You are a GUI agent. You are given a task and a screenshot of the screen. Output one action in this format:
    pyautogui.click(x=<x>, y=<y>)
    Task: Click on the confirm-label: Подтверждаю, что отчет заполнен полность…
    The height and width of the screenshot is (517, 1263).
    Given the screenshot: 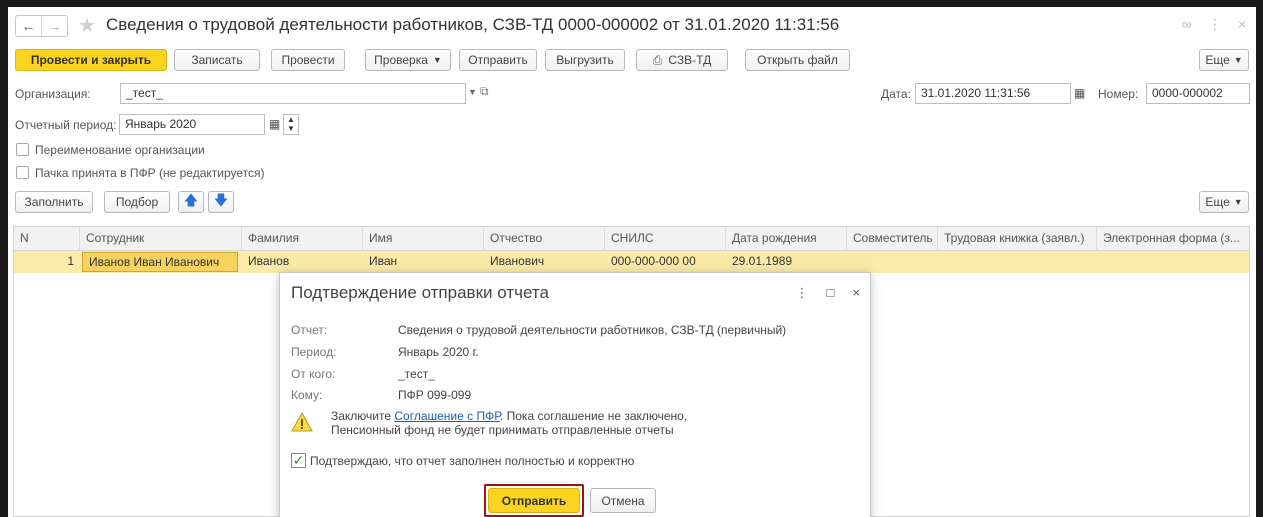 What is the action you would take?
    pyautogui.click(x=472, y=461)
    